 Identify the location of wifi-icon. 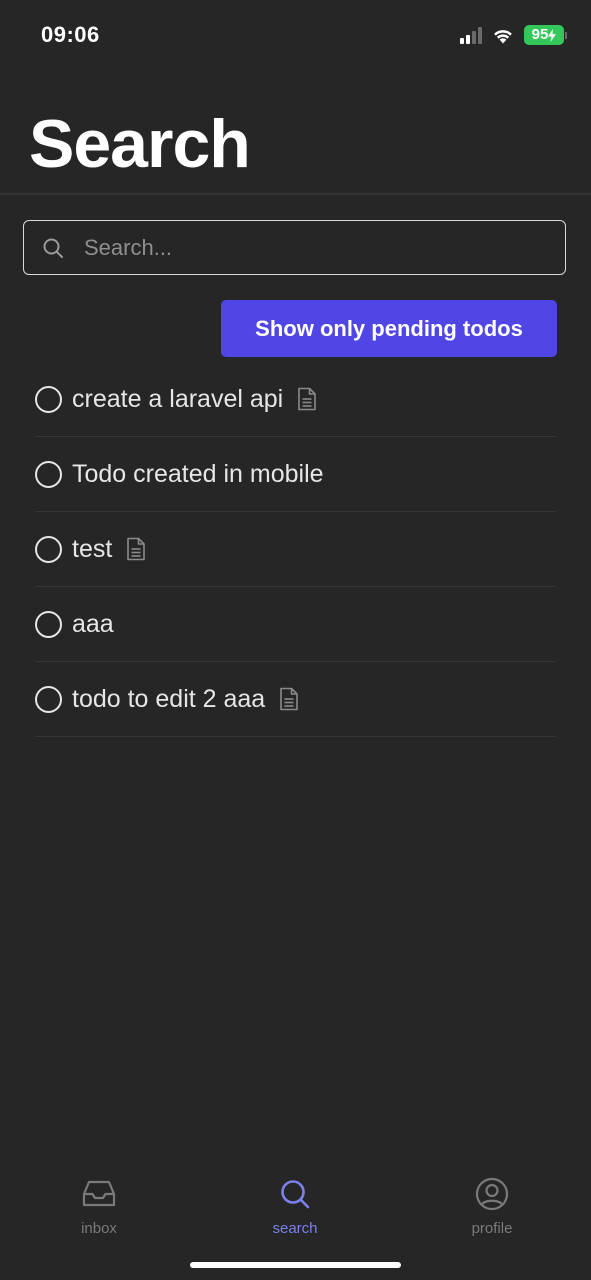
(503, 36).